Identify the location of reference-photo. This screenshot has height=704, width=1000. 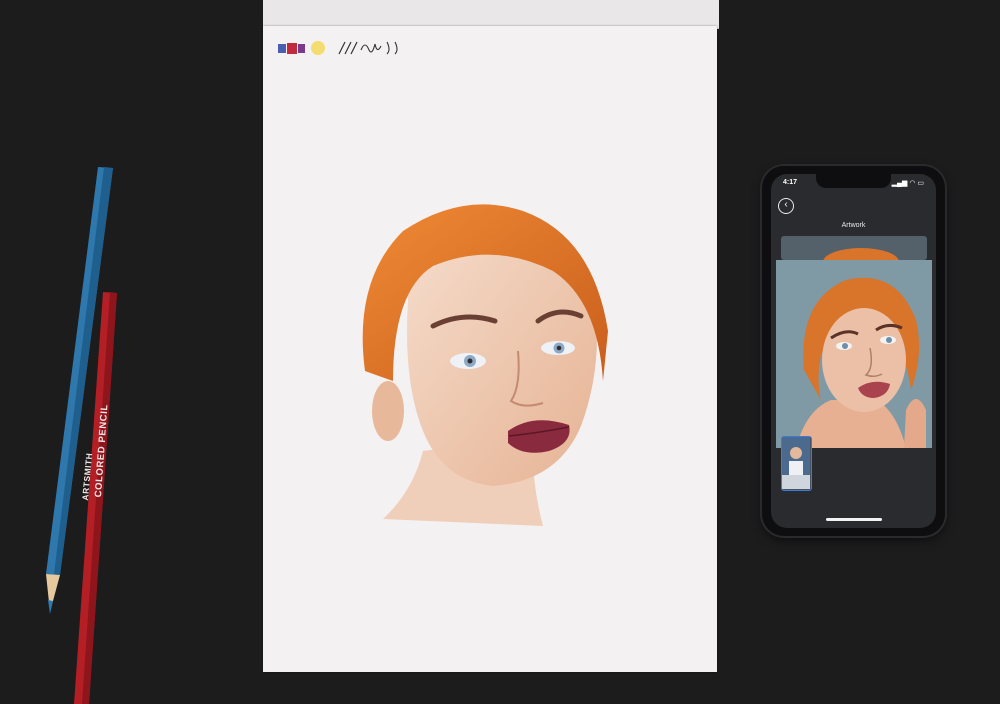
(854, 354).